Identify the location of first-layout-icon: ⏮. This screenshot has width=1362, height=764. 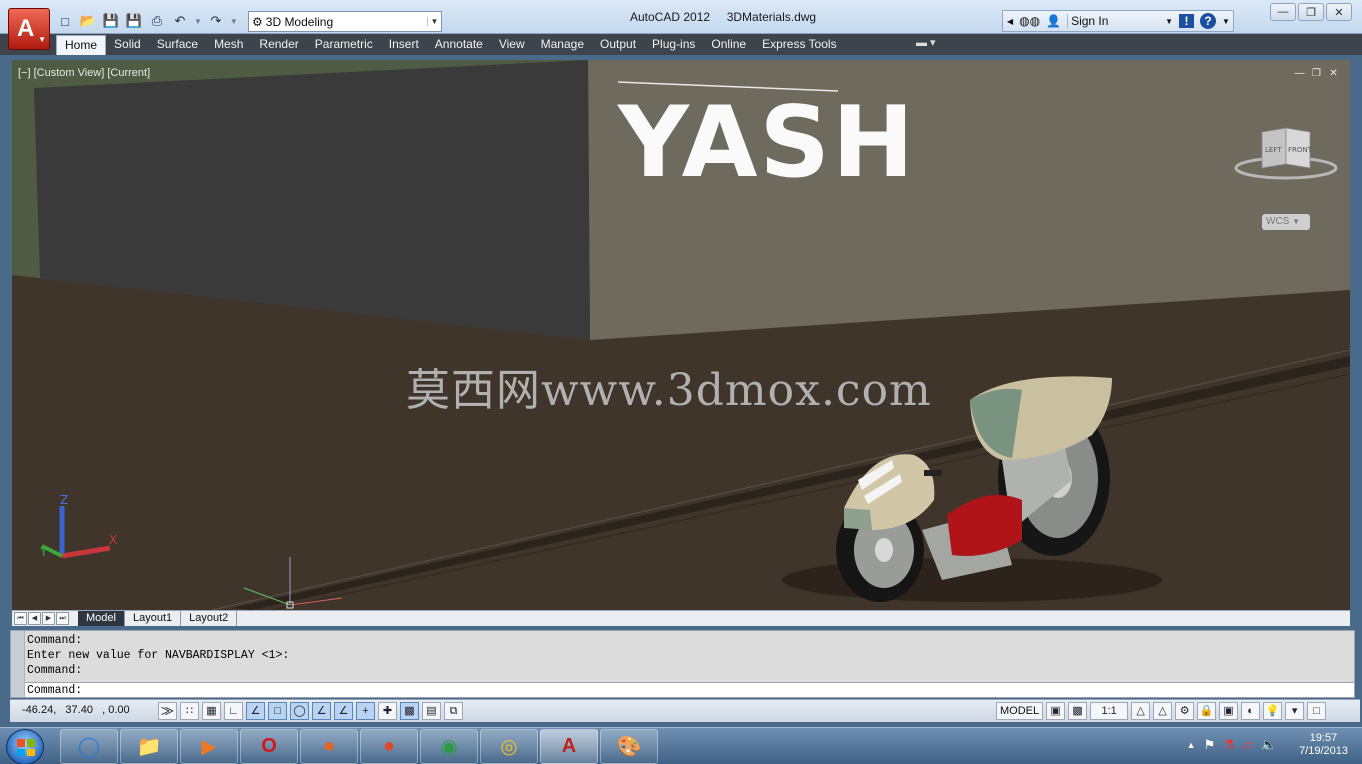
(20, 618).